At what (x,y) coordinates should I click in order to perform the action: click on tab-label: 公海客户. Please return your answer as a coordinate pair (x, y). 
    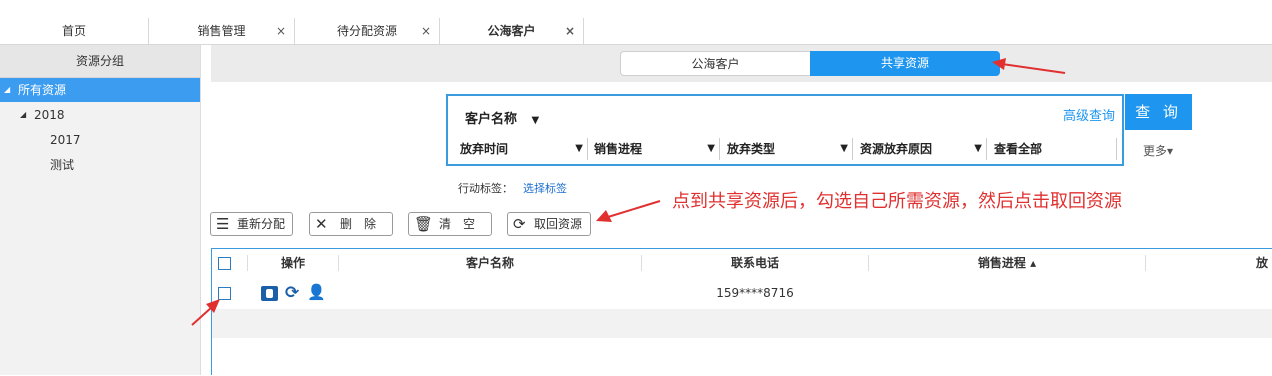
    Looking at the image, I should click on (511, 31).